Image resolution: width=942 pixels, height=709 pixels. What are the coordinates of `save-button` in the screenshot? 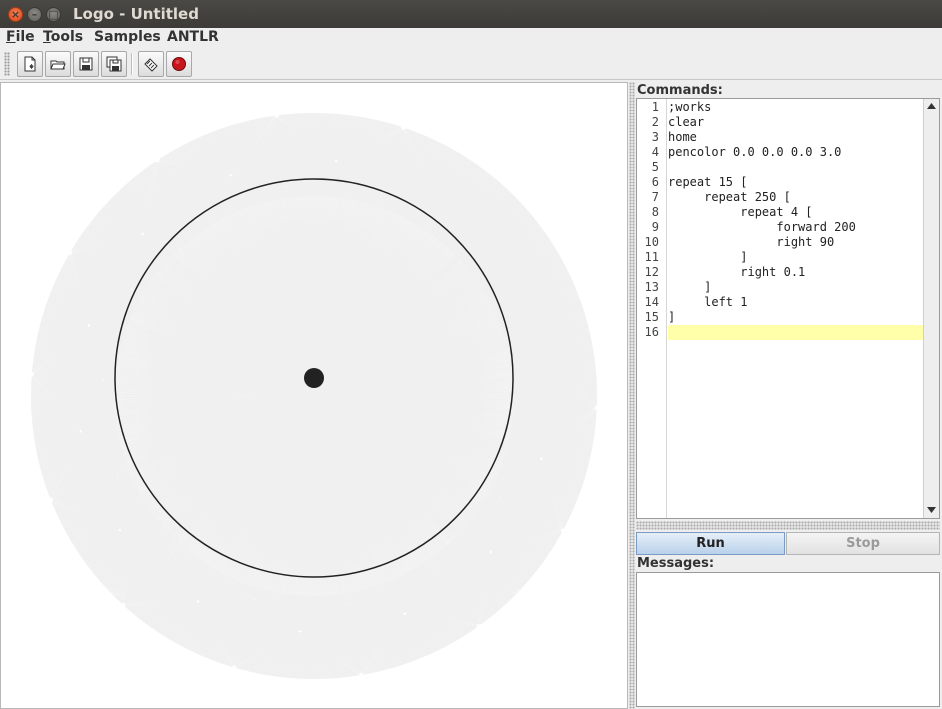 It's located at (86, 64).